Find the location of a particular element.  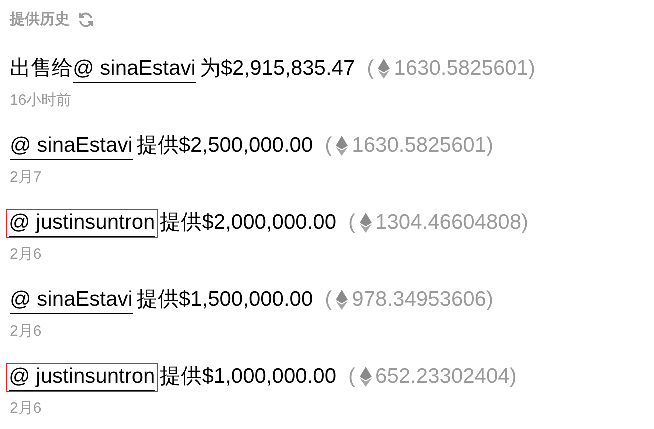

offer-time: 16小时前 is located at coordinates (41, 101).